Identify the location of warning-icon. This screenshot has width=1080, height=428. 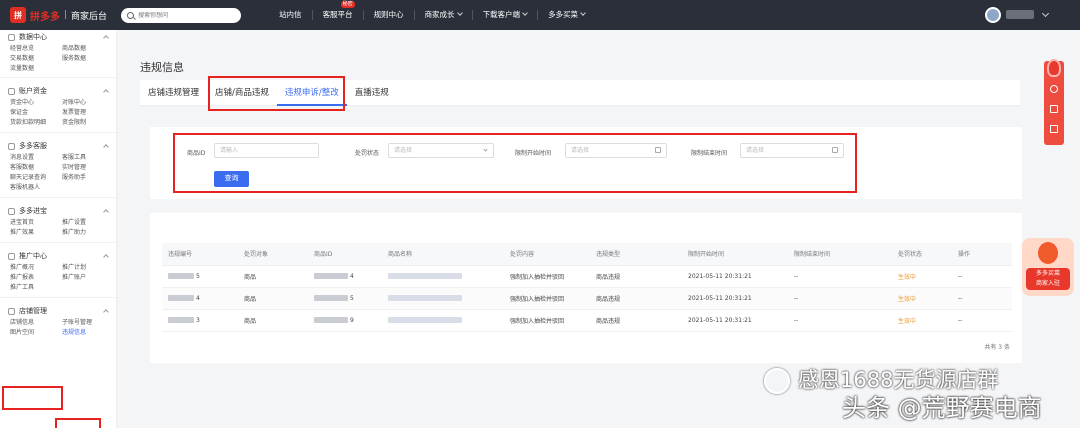
(1054, 129).